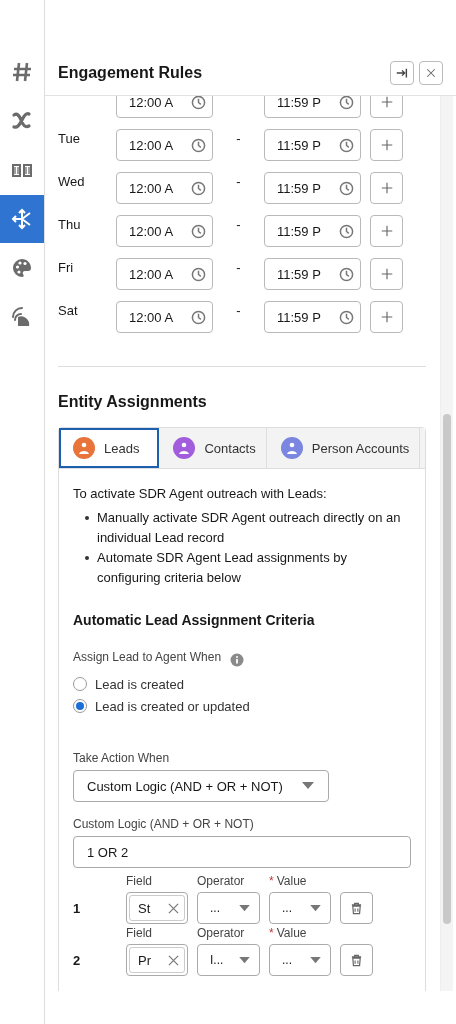  Describe the element at coordinates (157, 908) in the screenshot. I see `field-pill: St` at that location.